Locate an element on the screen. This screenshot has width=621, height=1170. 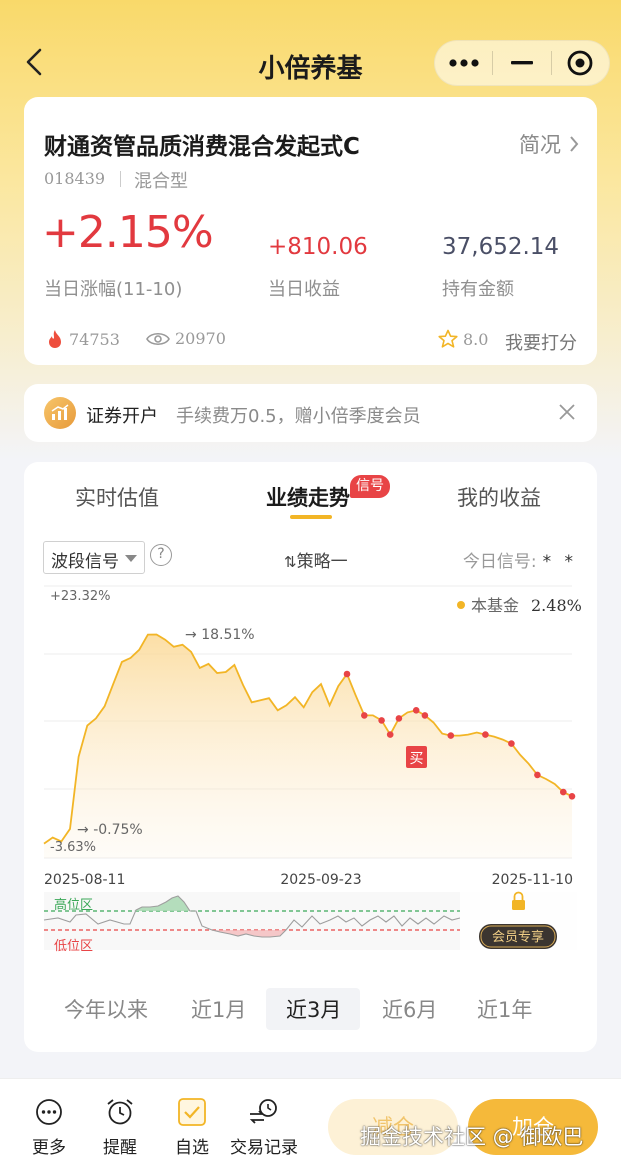
views-count: 20970 is located at coordinates (200, 338).